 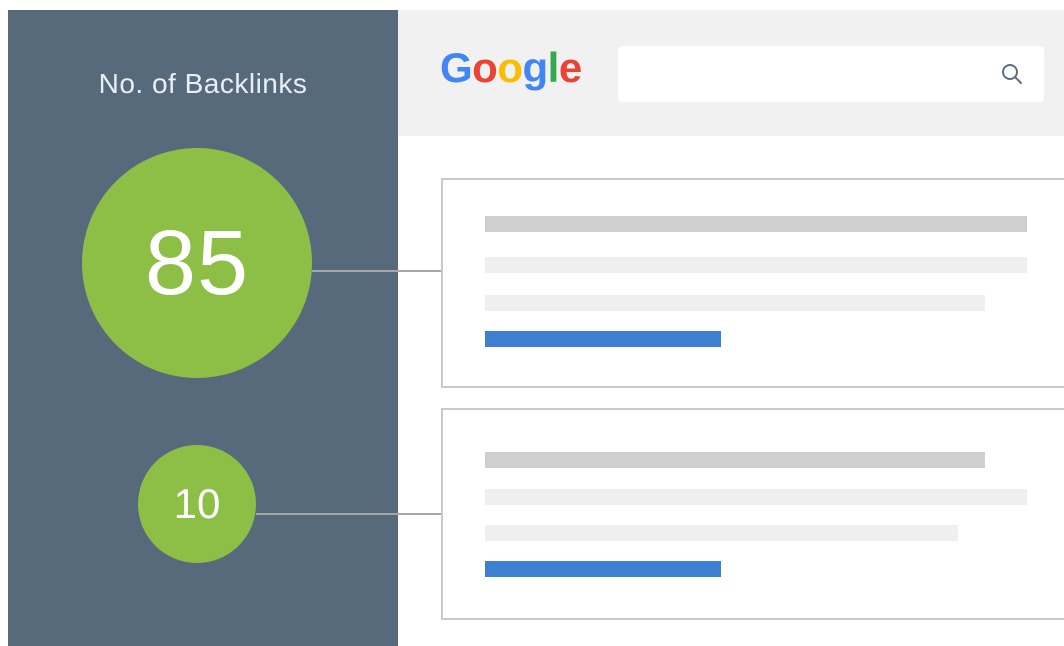 What do you see at coordinates (535, 67) in the screenshot?
I see `logo-letter: g` at bounding box center [535, 67].